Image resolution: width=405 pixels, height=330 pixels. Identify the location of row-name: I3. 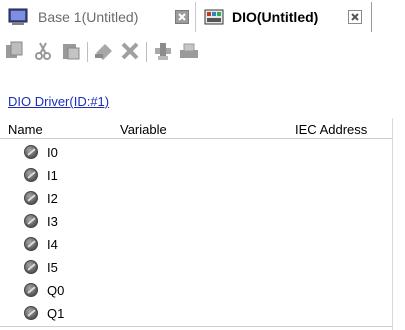
(52, 221).